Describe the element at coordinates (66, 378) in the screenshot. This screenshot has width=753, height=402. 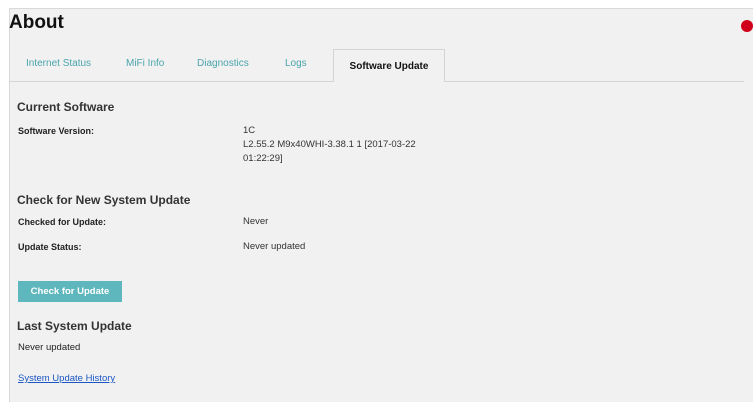
I see `system-update-history-link: System Update History` at that location.